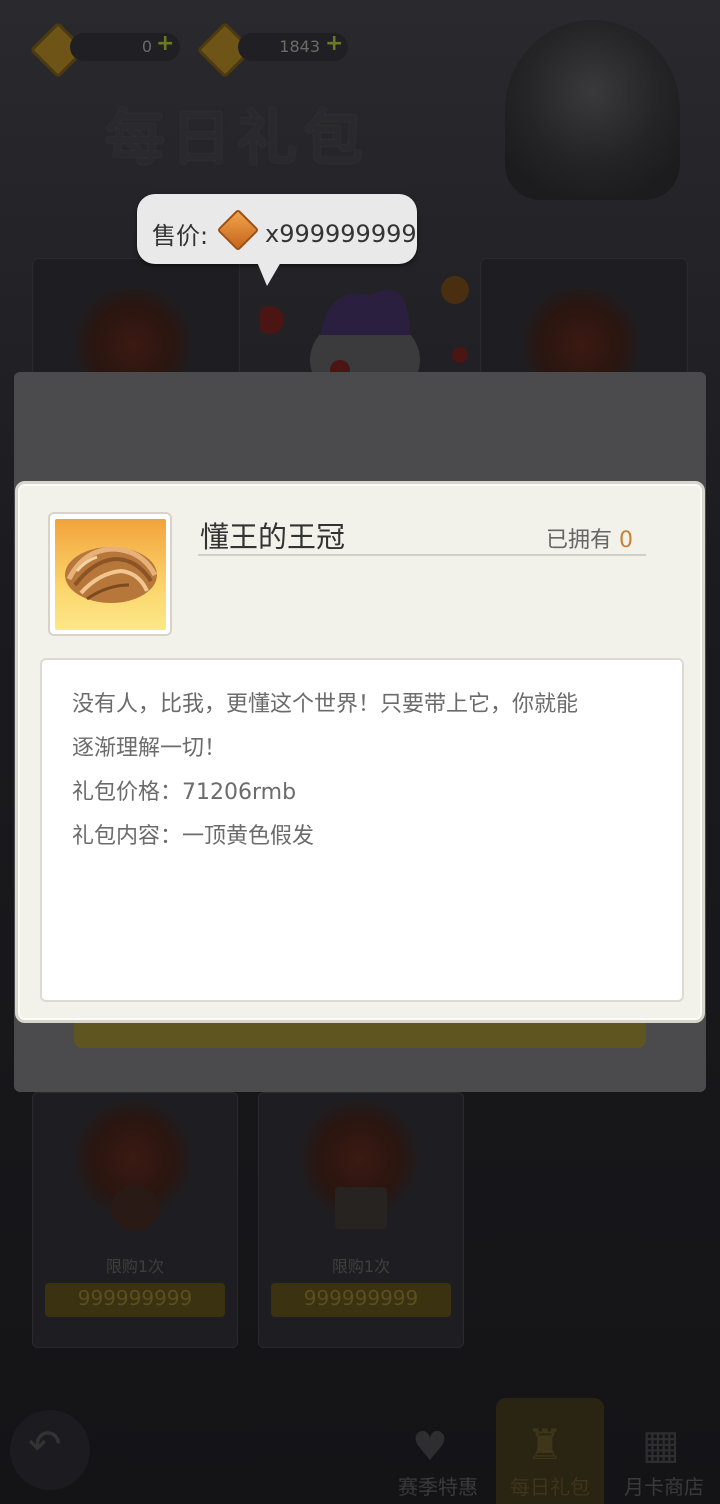 Image resolution: width=720 pixels, height=1504 pixels. I want to click on price-tooltip: 售价: x999999999, so click(277, 240).